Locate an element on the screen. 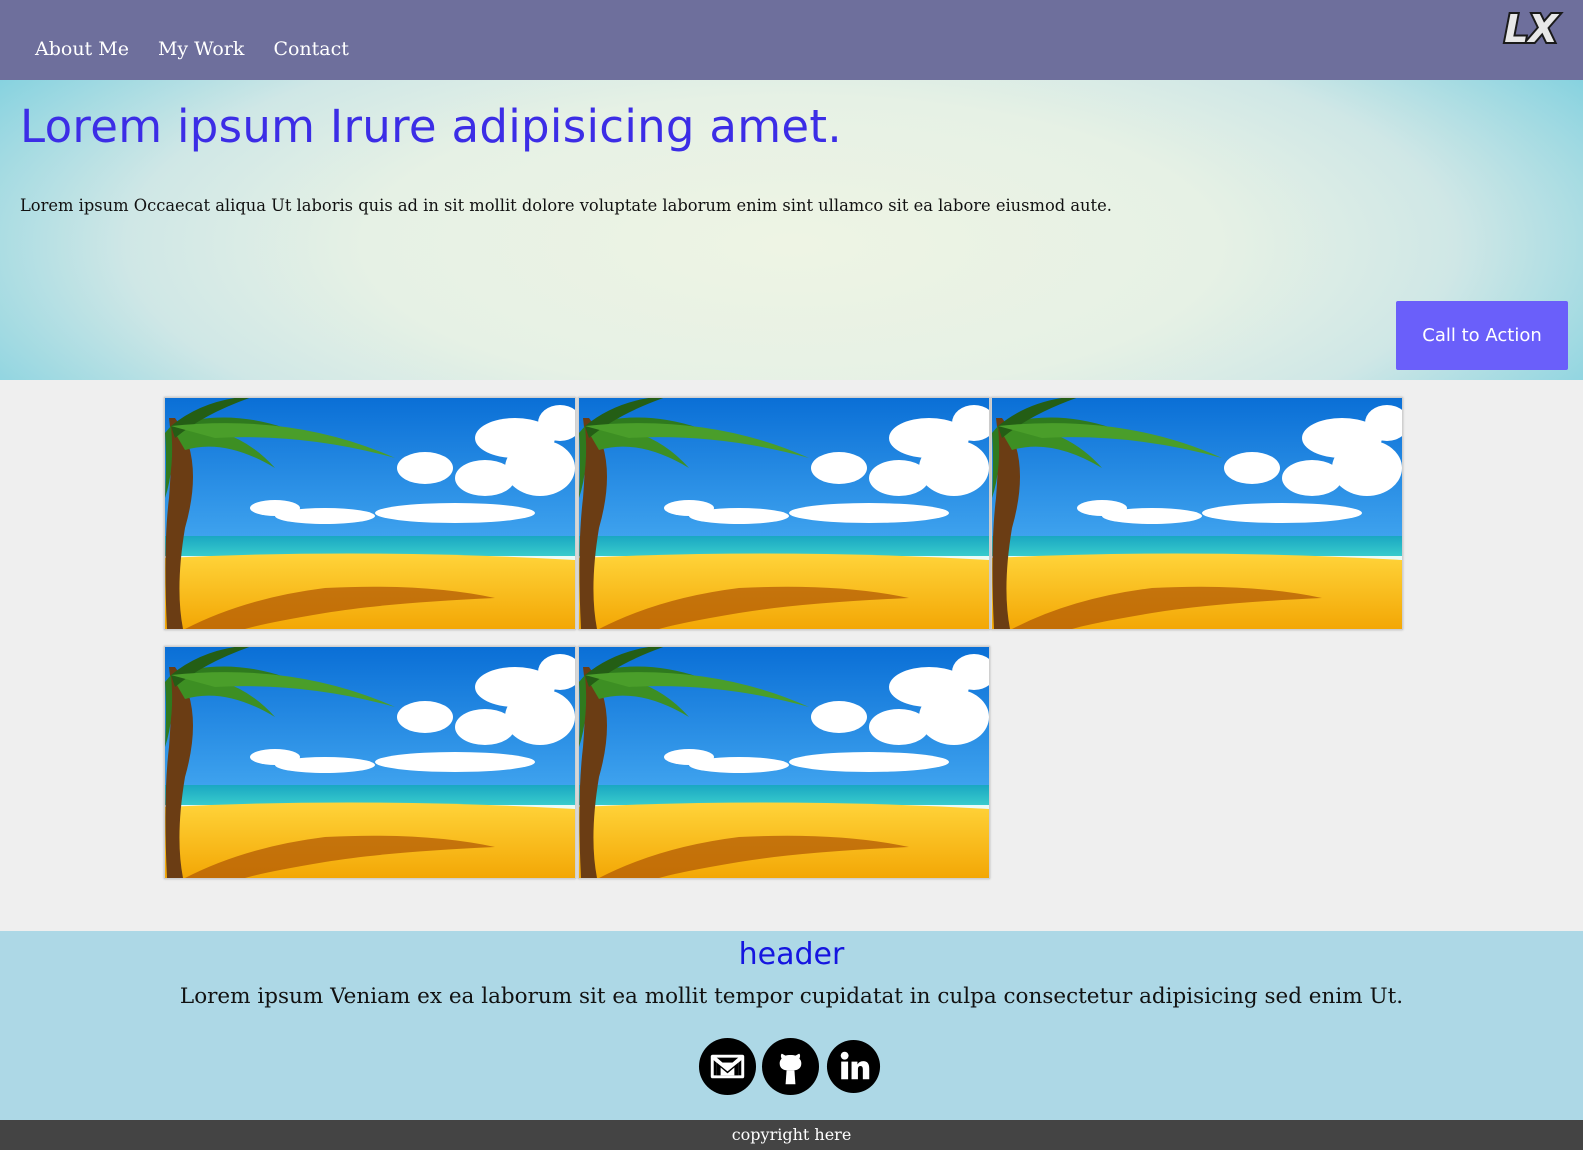 This screenshot has height=1150, width=1583. svg-text: LX is located at coordinates (1531, 30).